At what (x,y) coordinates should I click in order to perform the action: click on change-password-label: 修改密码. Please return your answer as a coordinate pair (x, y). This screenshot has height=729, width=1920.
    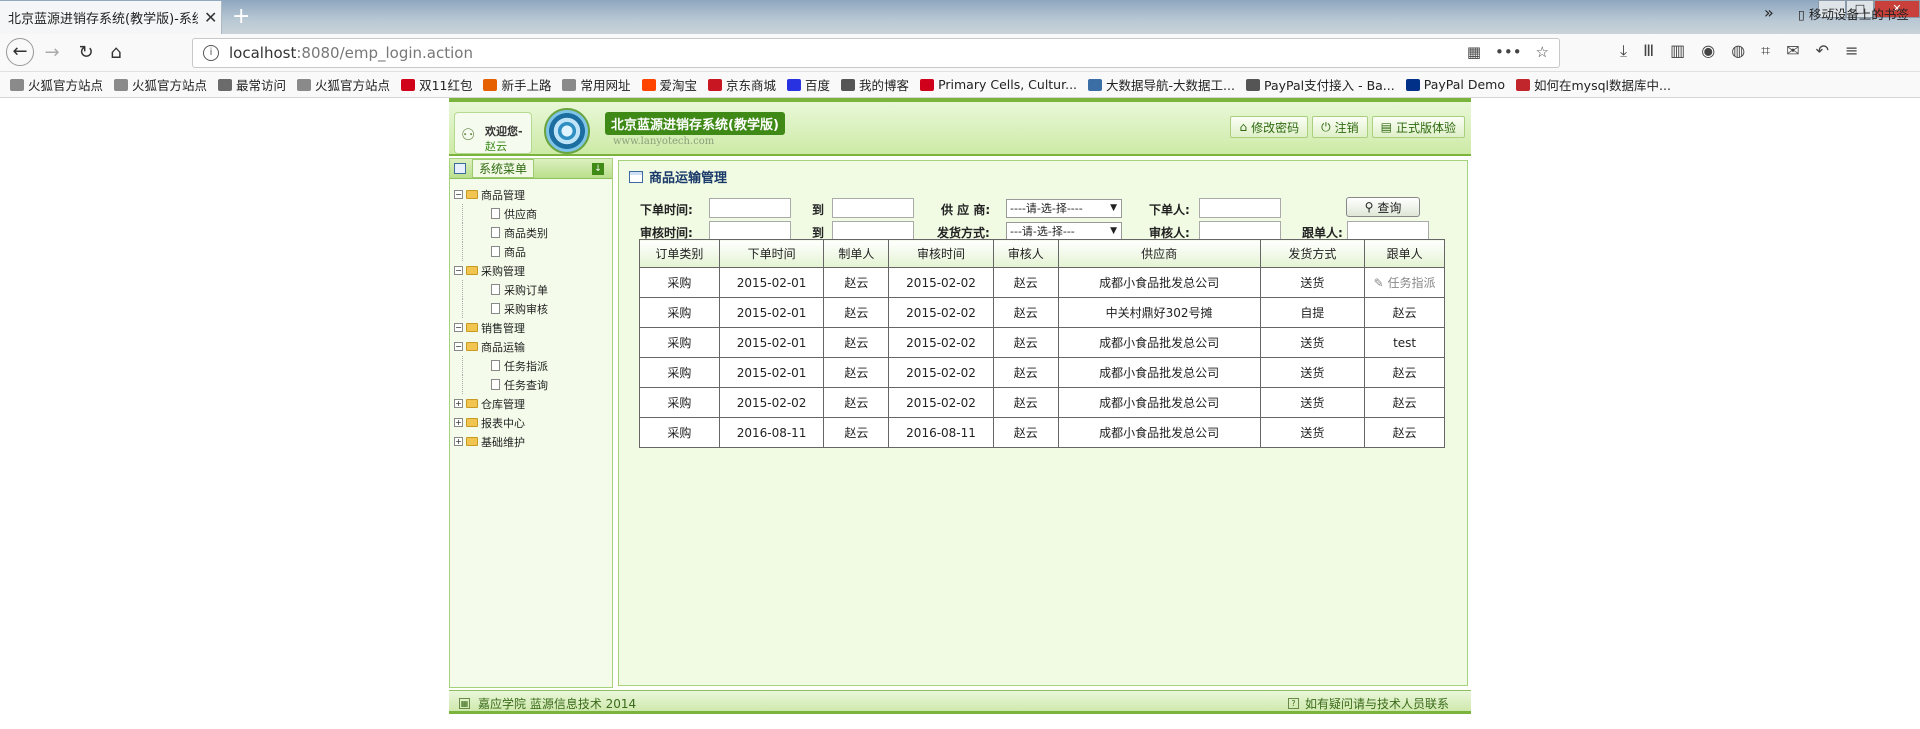
    Looking at the image, I should click on (1275, 127).